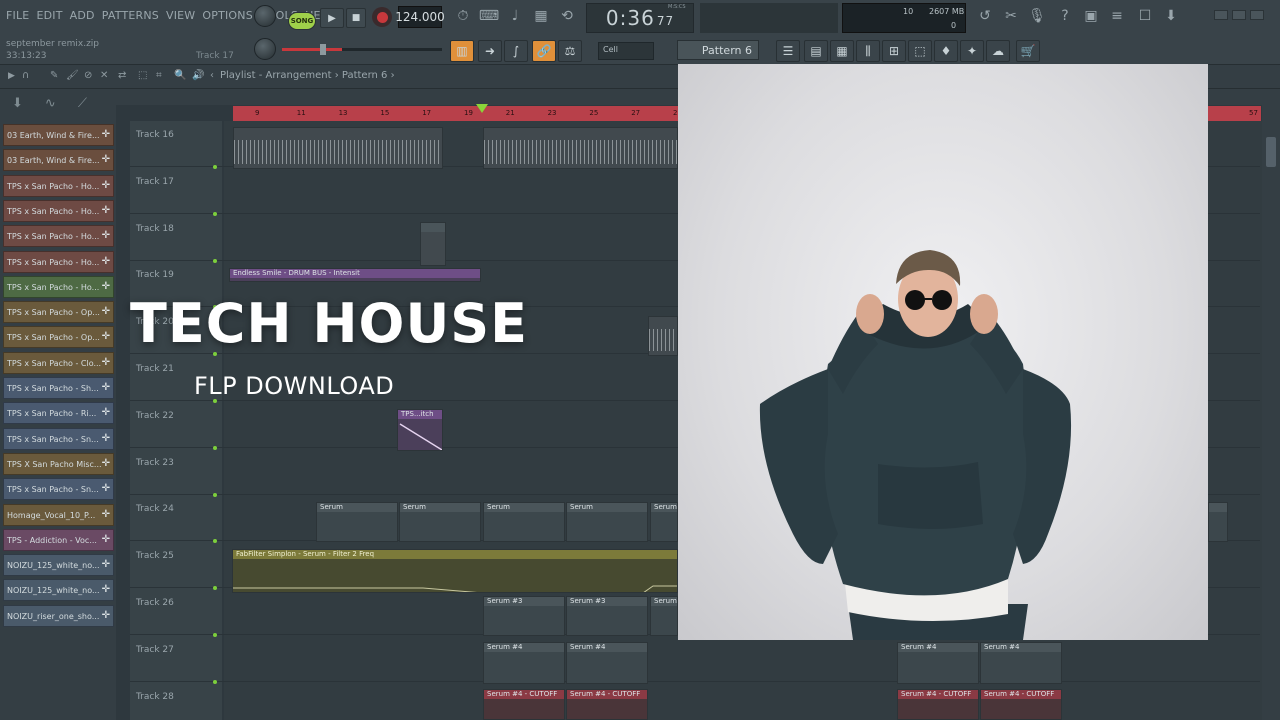 This screenshot has width=1280, height=720. What do you see at coordinates (338, 148) in the screenshot?
I see `audio-clip-track16a` at bounding box center [338, 148].